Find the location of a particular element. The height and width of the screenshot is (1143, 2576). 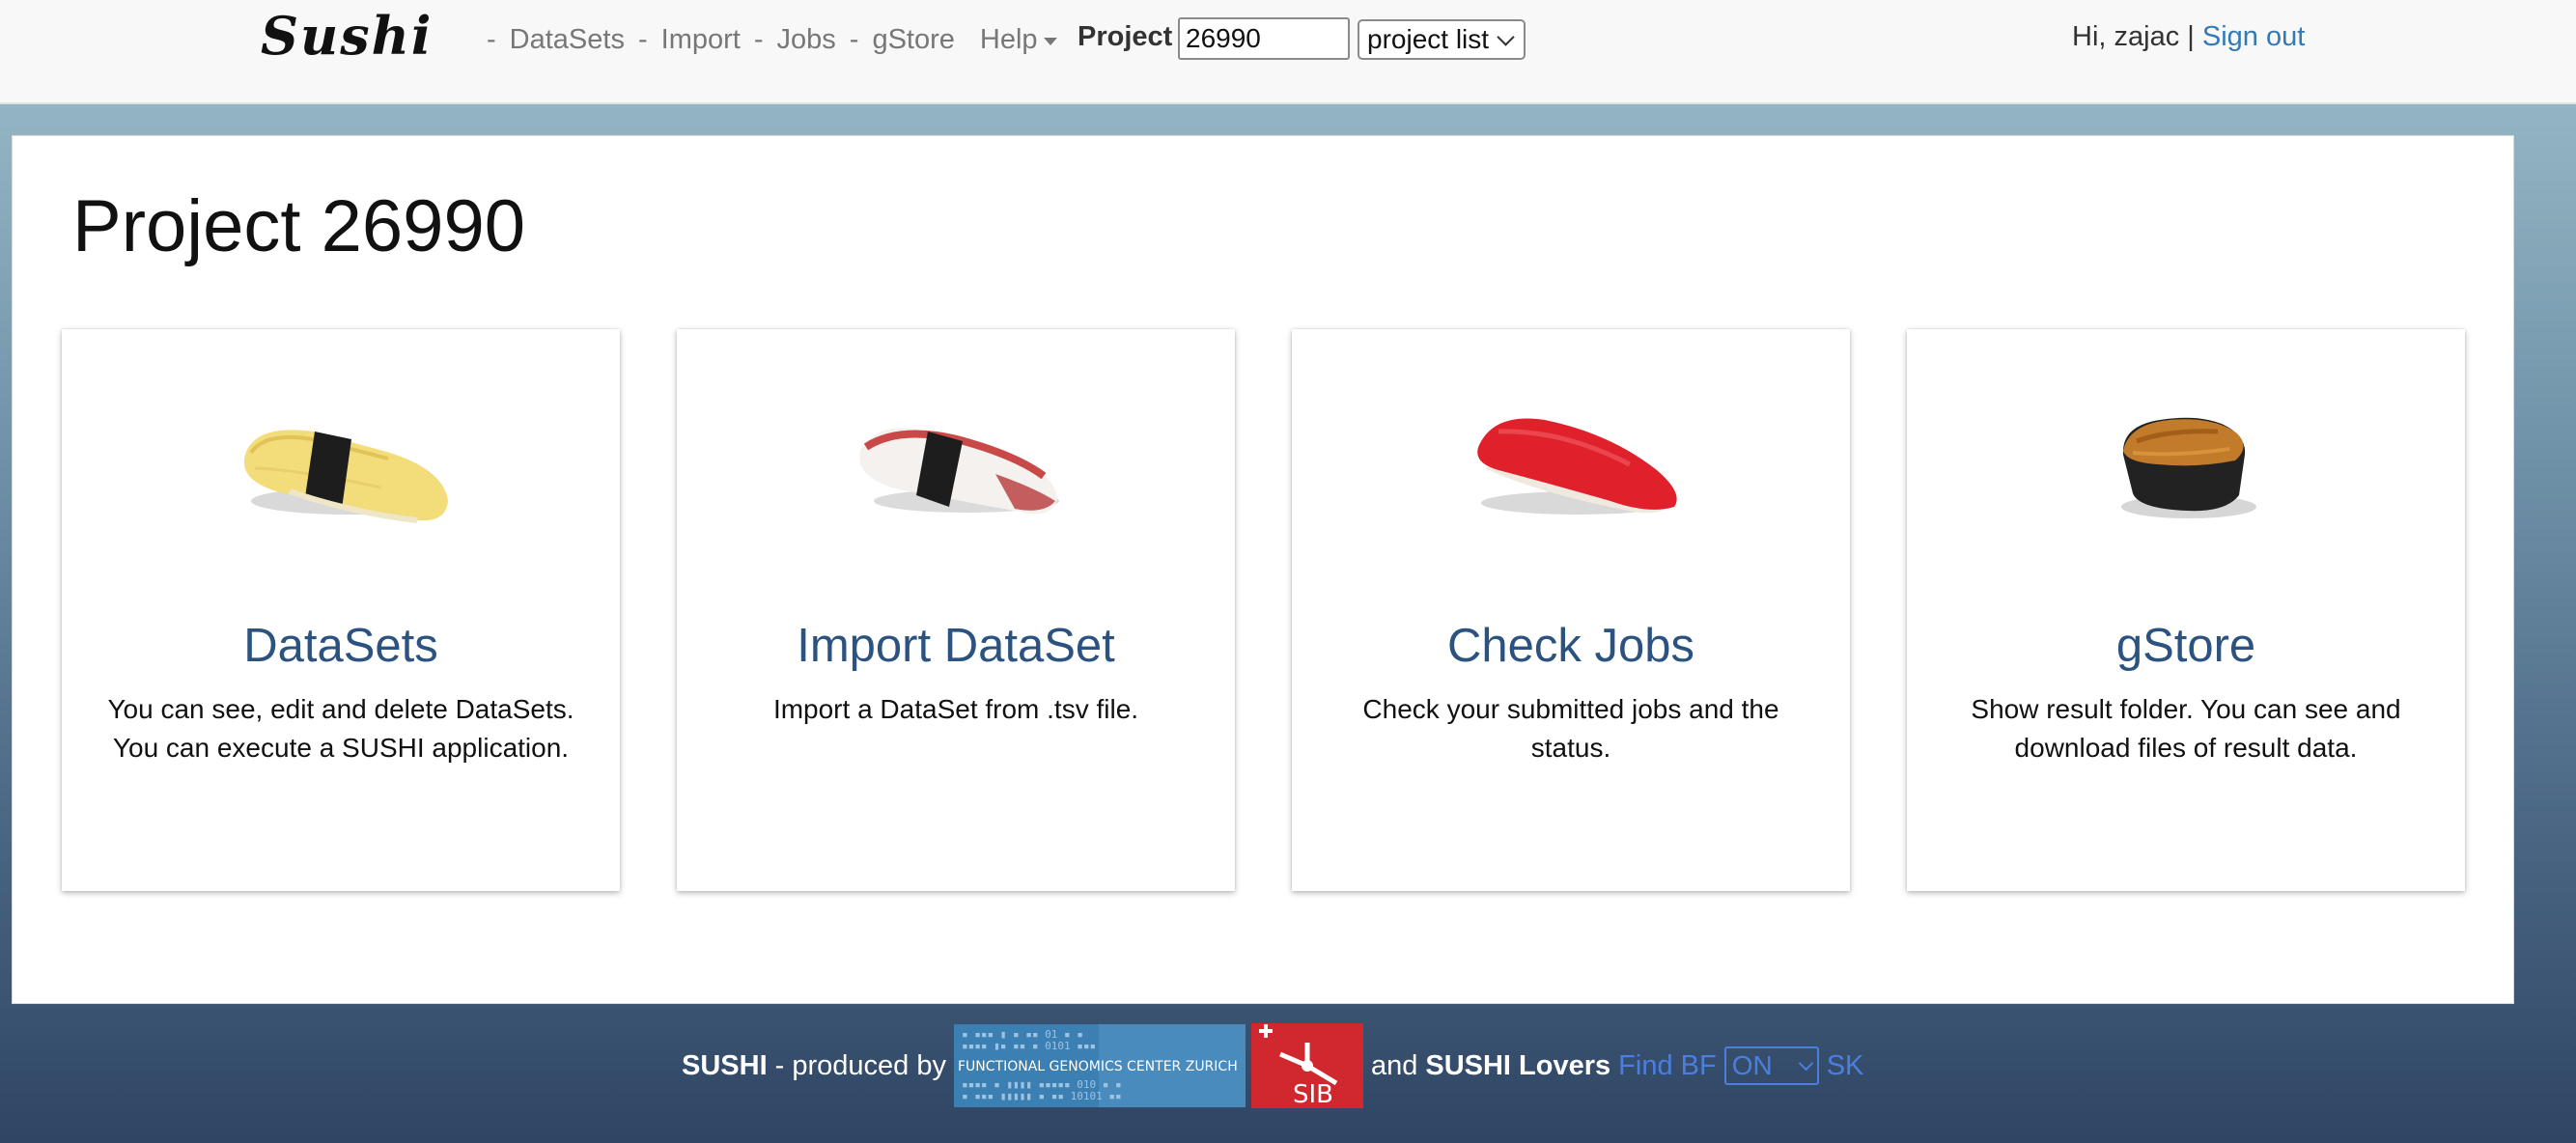

footer-and: and is located at coordinates (1394, 1065).